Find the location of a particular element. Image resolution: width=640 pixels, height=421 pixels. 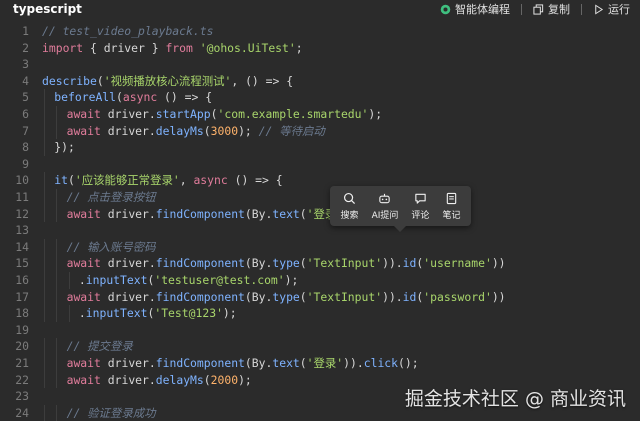

code-token: { driver } is located at coordinates (124, 47).